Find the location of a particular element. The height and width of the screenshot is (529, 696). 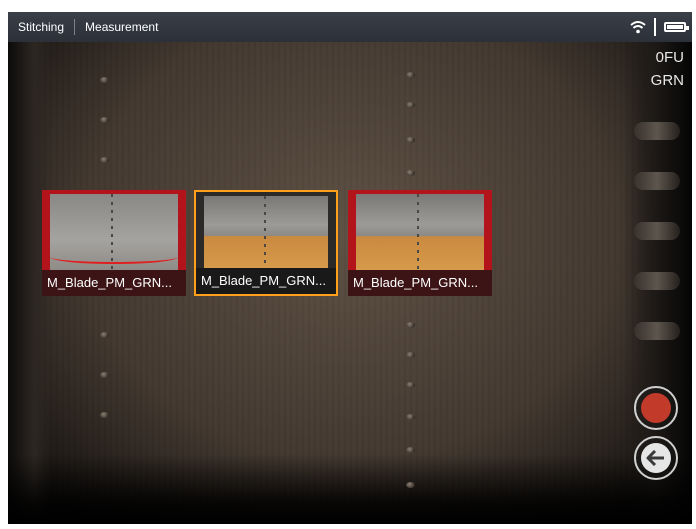

tab-stitching: Stitching is located at coordinates (41, 27).